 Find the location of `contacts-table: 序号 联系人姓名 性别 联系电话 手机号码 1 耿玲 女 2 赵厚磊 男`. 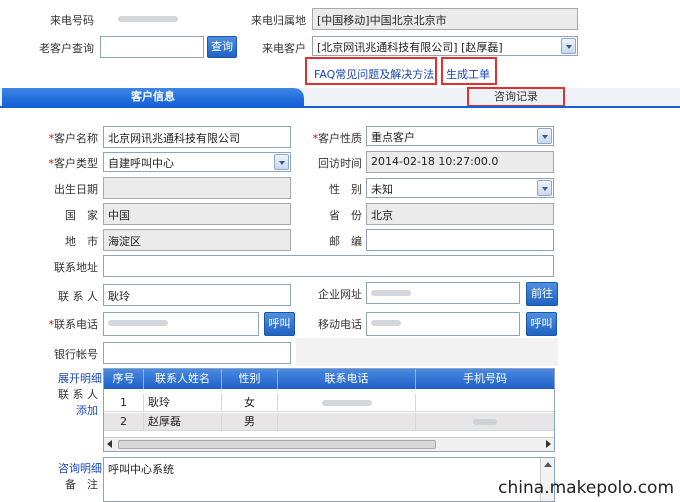

contacts-table: 序号 联系人姓名 性别 联系电话 手机号码 1 耿玲 女 2 赵厚磊 男 is located at coordinates (329, 410).